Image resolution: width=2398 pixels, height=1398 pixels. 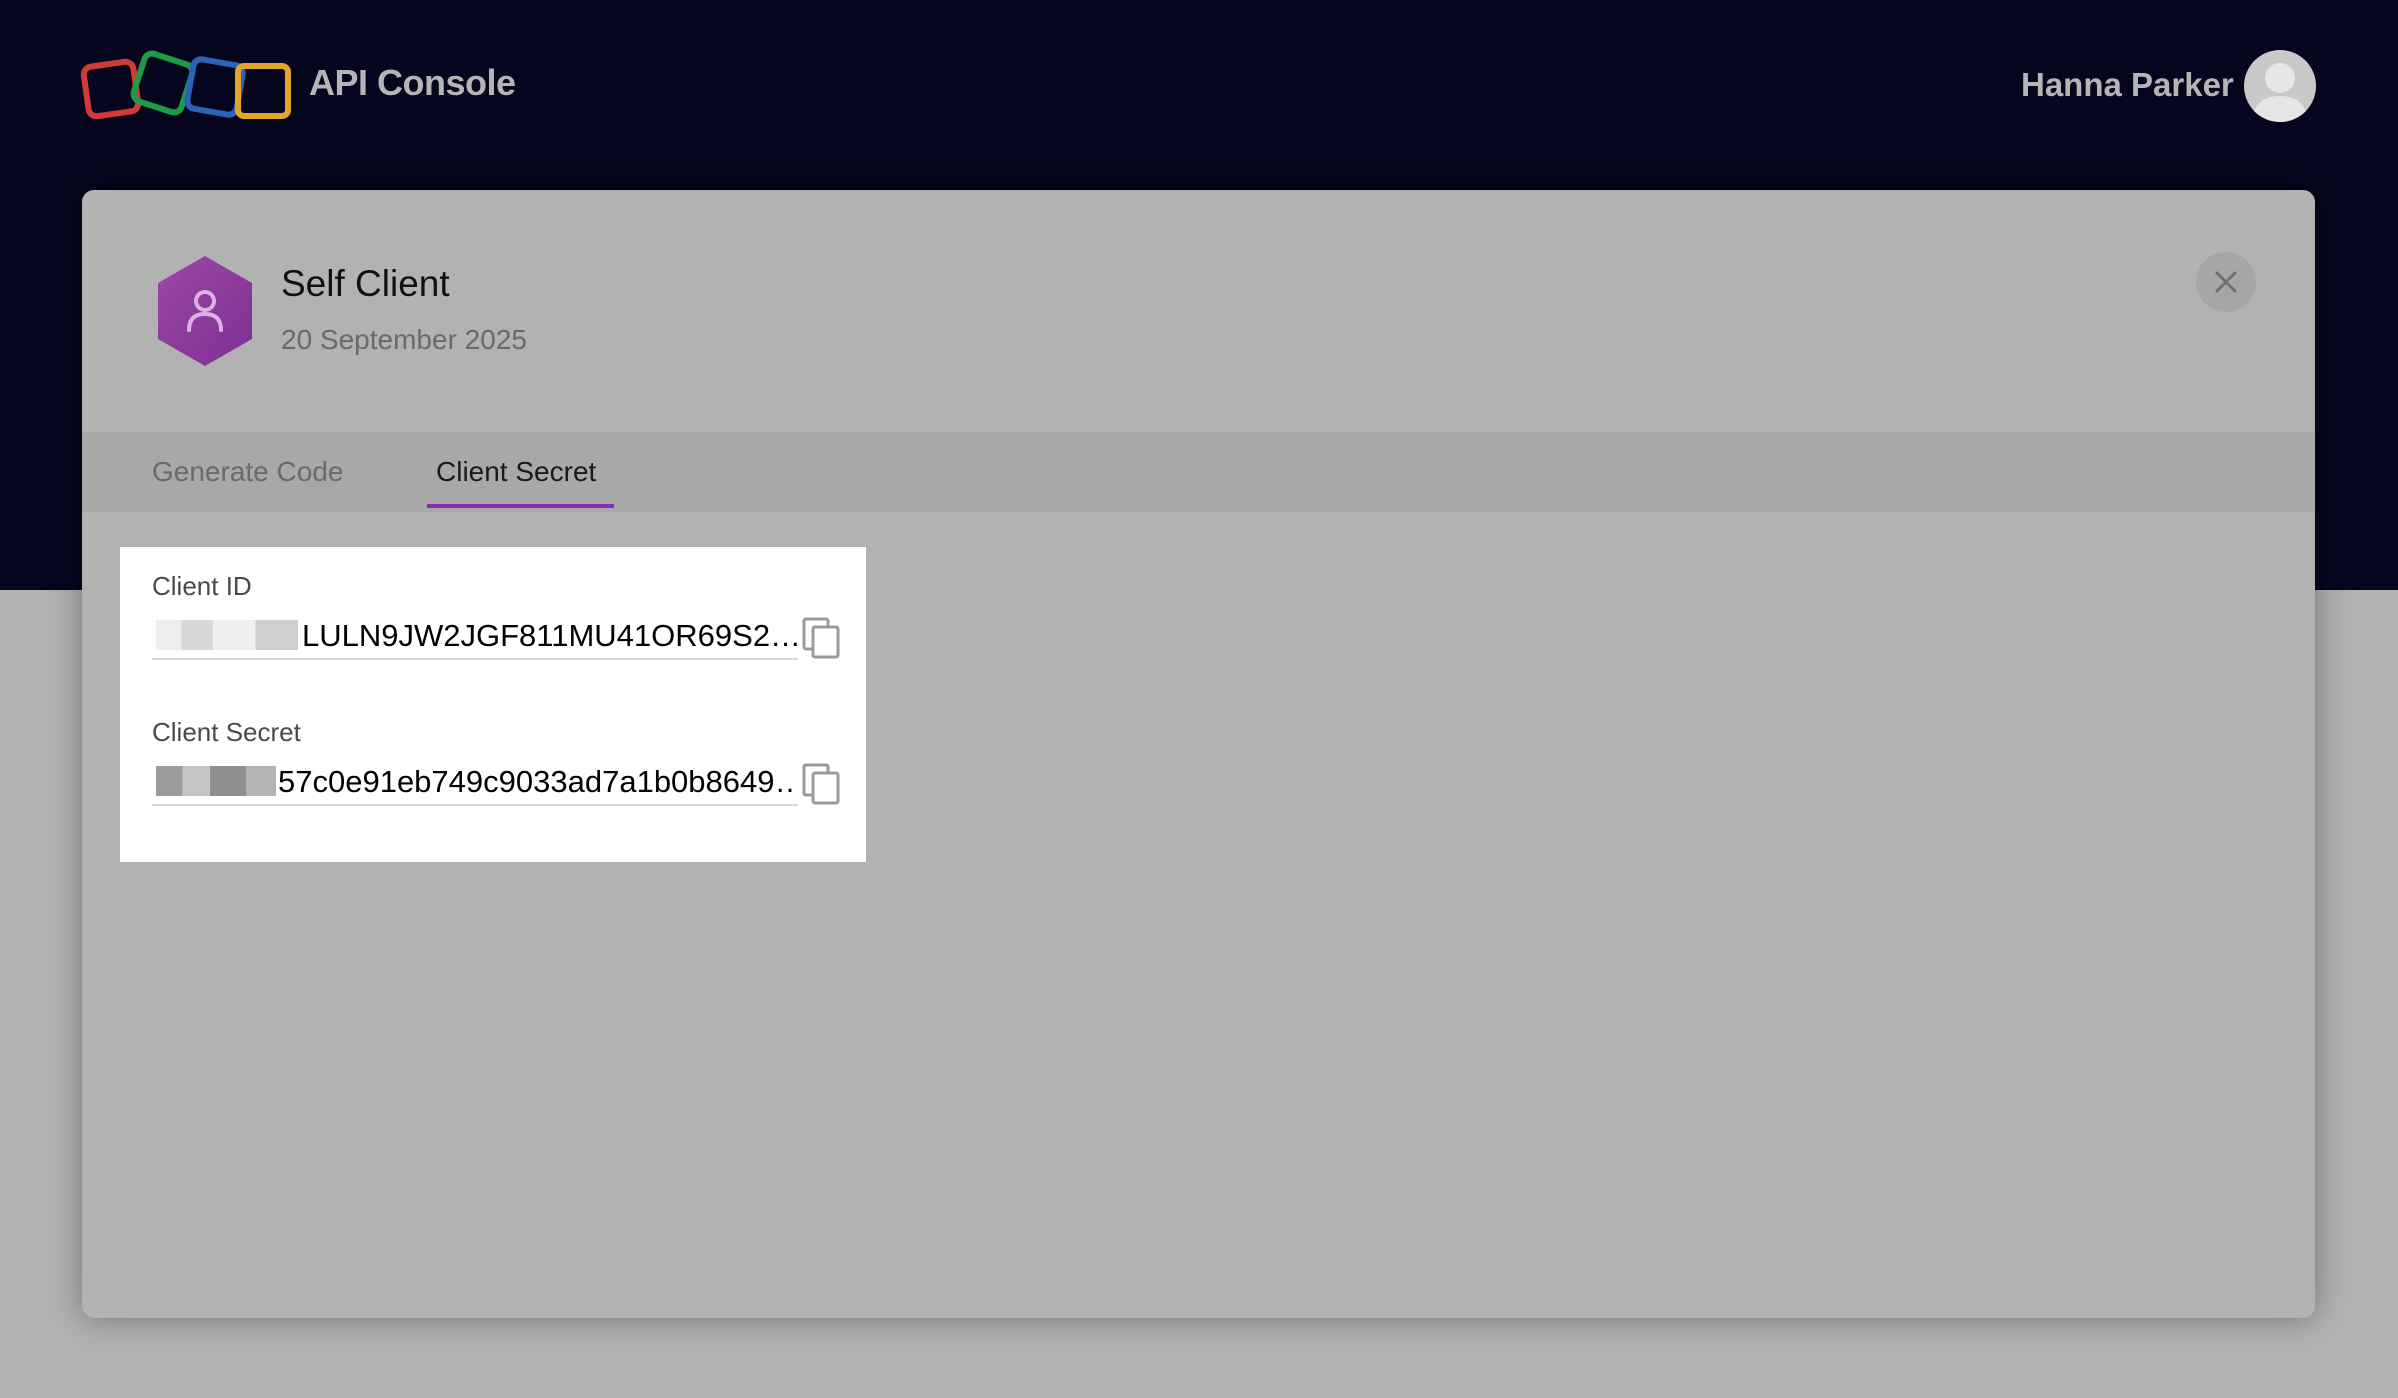 What do you see at coordinates (187, 88) in the screenshot?
I see `logo-icon` at bounding box center [187, 88].